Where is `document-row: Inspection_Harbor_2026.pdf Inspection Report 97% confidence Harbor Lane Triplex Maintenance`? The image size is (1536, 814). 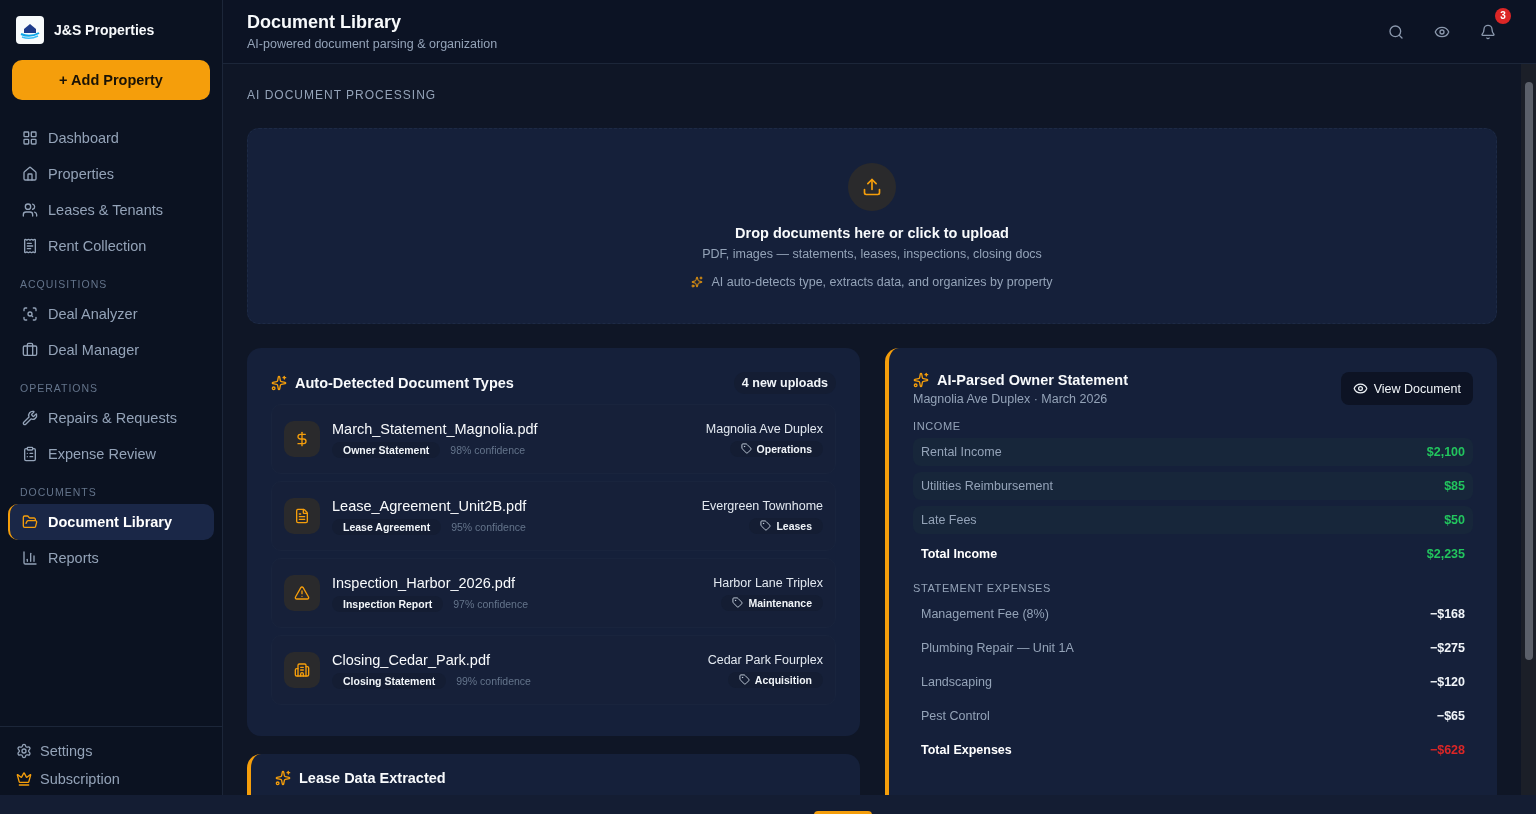 document-row: Inspection_Harbor_2026.pdf Inspection Report 97% confidence Harbor Lane Triplex Maintenance is located at coordinates (553, 593).